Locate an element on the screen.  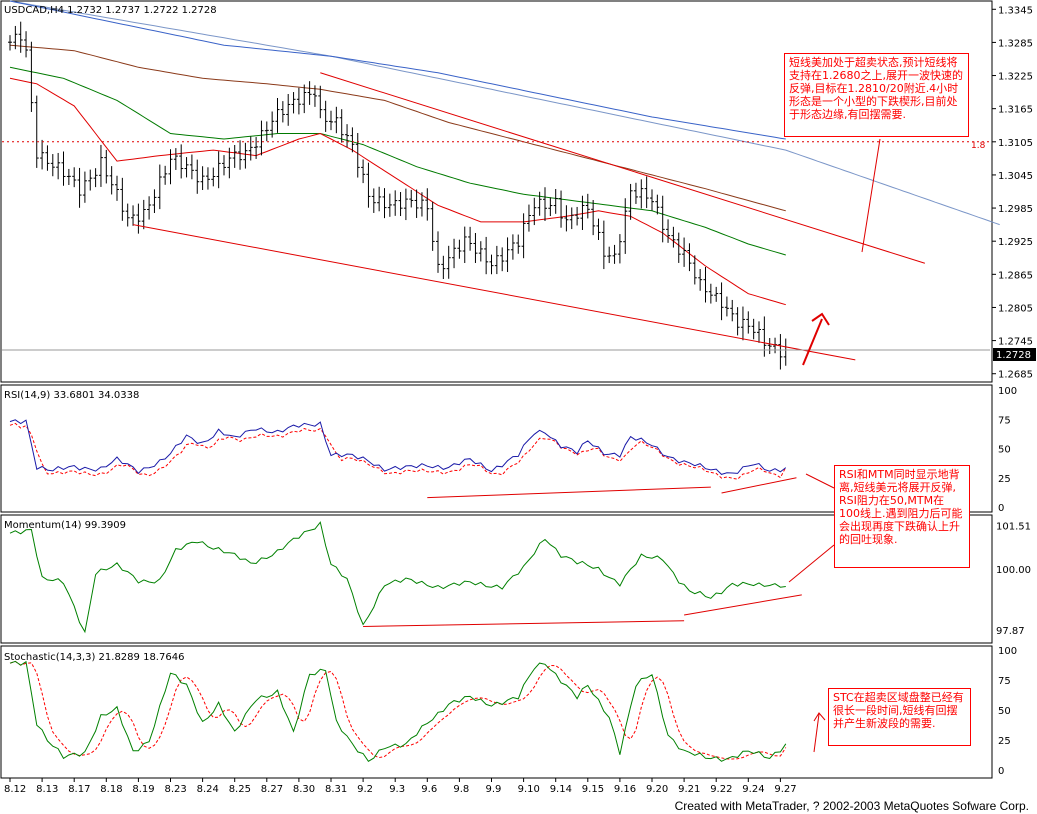
time-axis-label: 8.27 is located at coordinates (272, 789).